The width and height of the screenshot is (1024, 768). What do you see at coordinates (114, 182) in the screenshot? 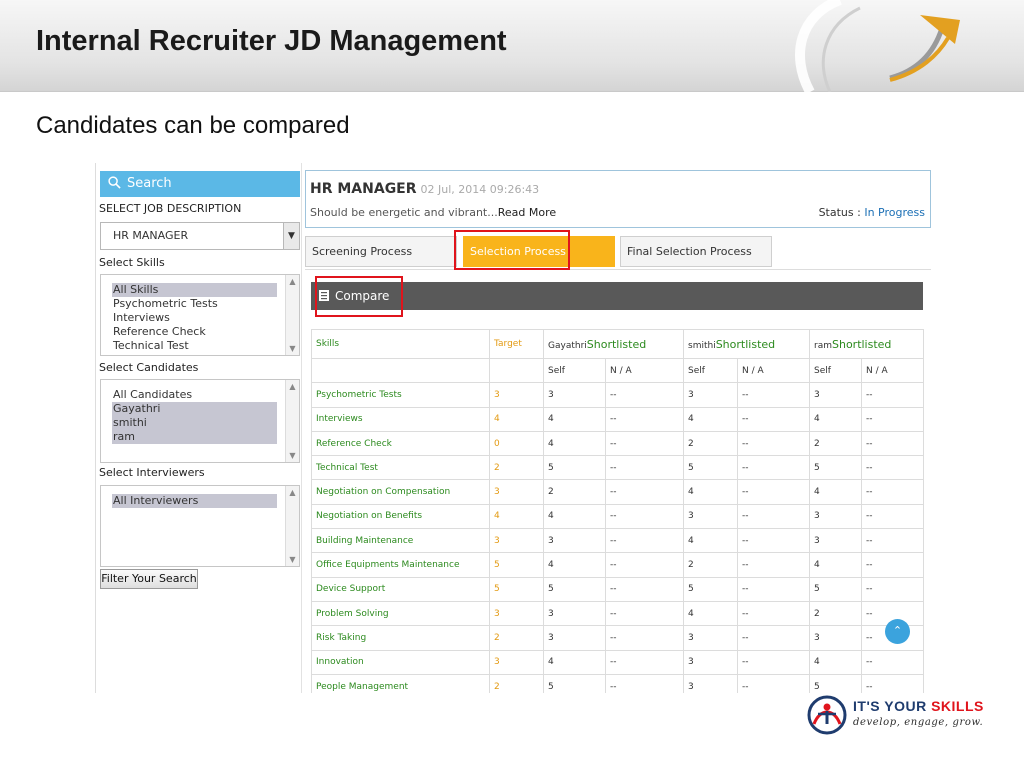
I see `search-icon` at bounding box center [114, 182].